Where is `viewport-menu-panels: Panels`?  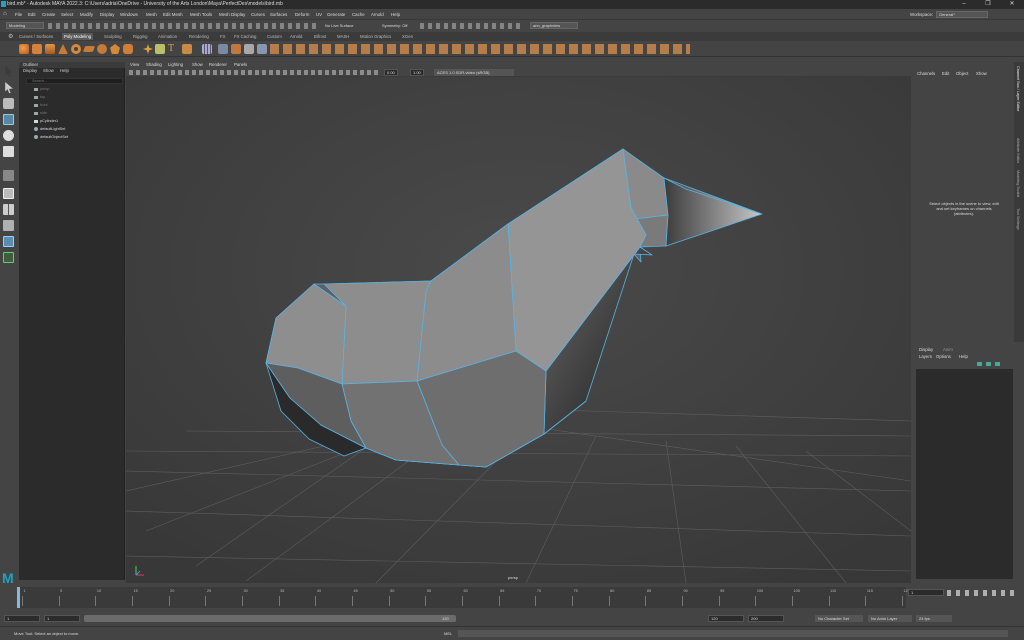 viewport-menu-panels: Panels is located at coordinates (240, 64).